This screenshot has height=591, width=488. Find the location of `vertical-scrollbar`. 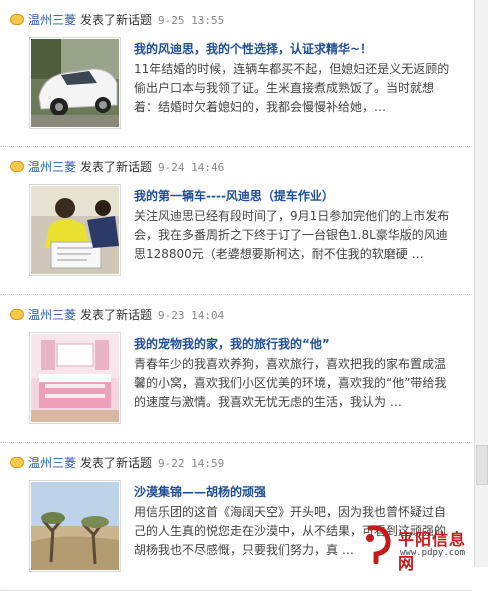

vertical-scrollbar is located at coordinates (481, 283).